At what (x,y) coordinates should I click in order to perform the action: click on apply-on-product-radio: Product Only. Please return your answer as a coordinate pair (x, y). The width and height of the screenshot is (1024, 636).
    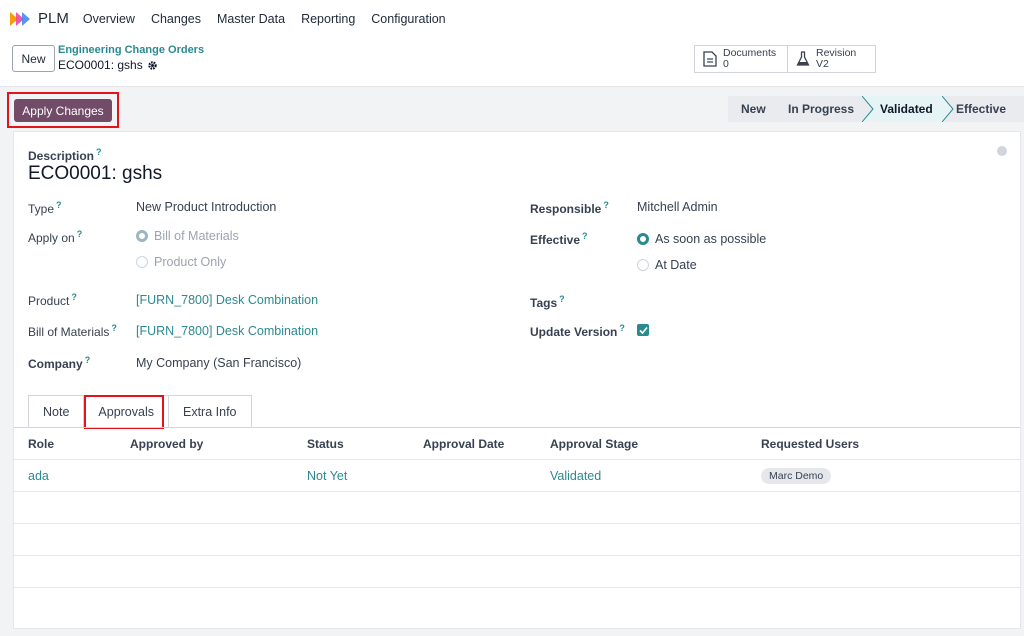
    Looking at the image, I should click on (181, 262).